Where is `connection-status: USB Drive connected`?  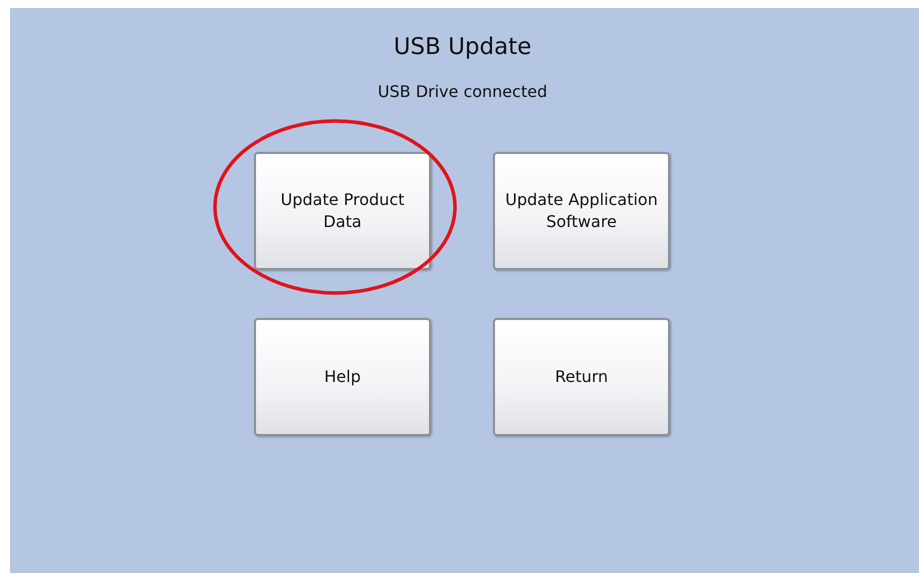 connection-status: USB Drive connected is located at coordinates (463, 92).